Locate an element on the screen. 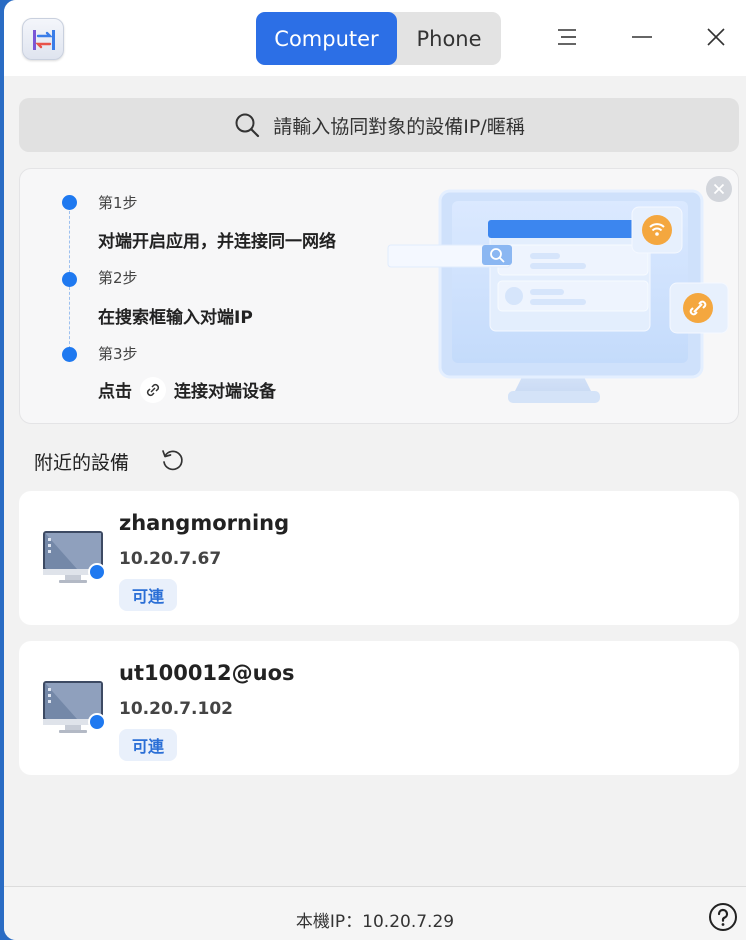  title-bar: Computer Phone is located at coordinates (375, 38).